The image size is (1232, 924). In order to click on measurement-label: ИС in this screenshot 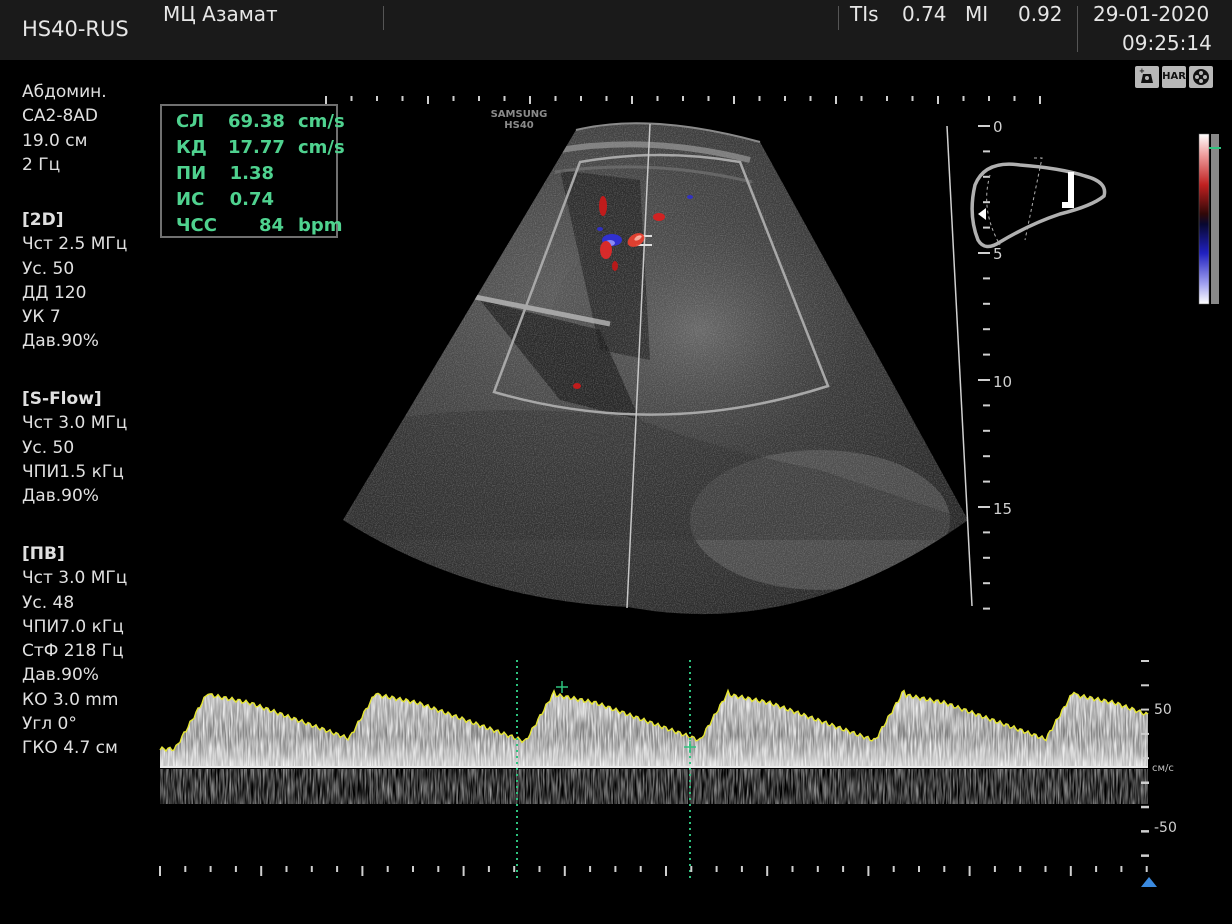, I will do `click(190, 199)`.